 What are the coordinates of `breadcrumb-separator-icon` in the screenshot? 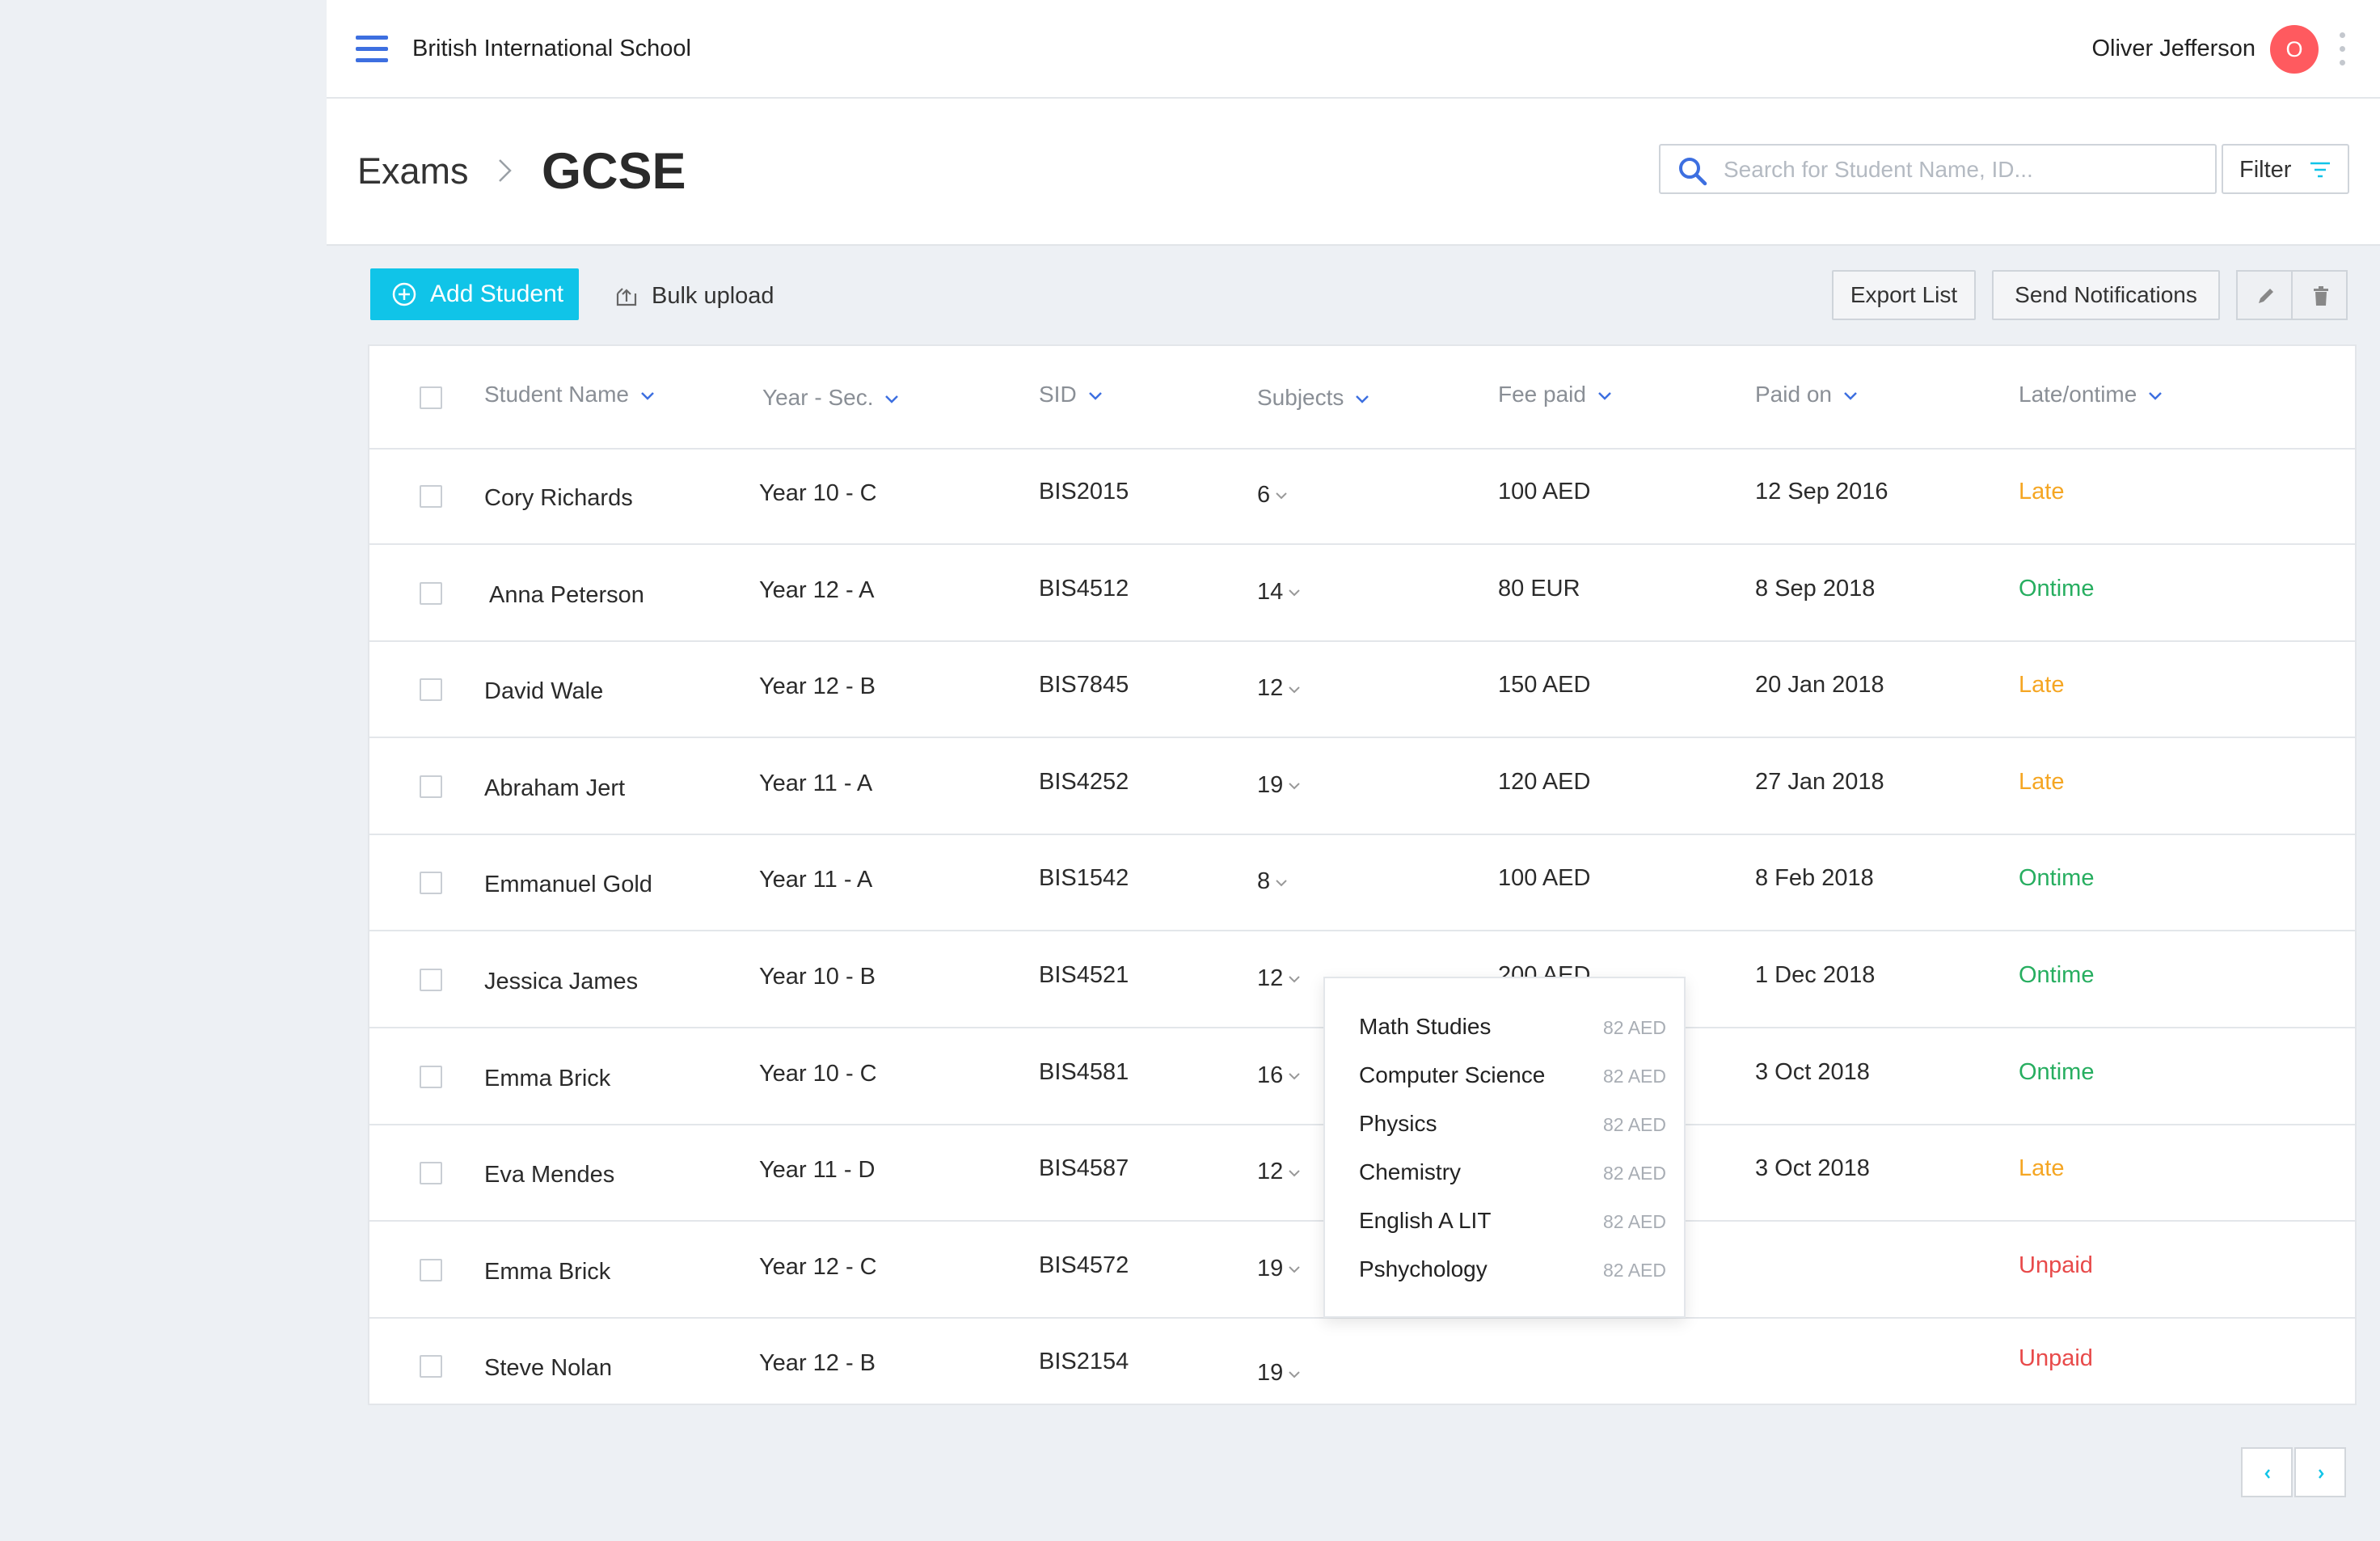 It's located at (505, 174).